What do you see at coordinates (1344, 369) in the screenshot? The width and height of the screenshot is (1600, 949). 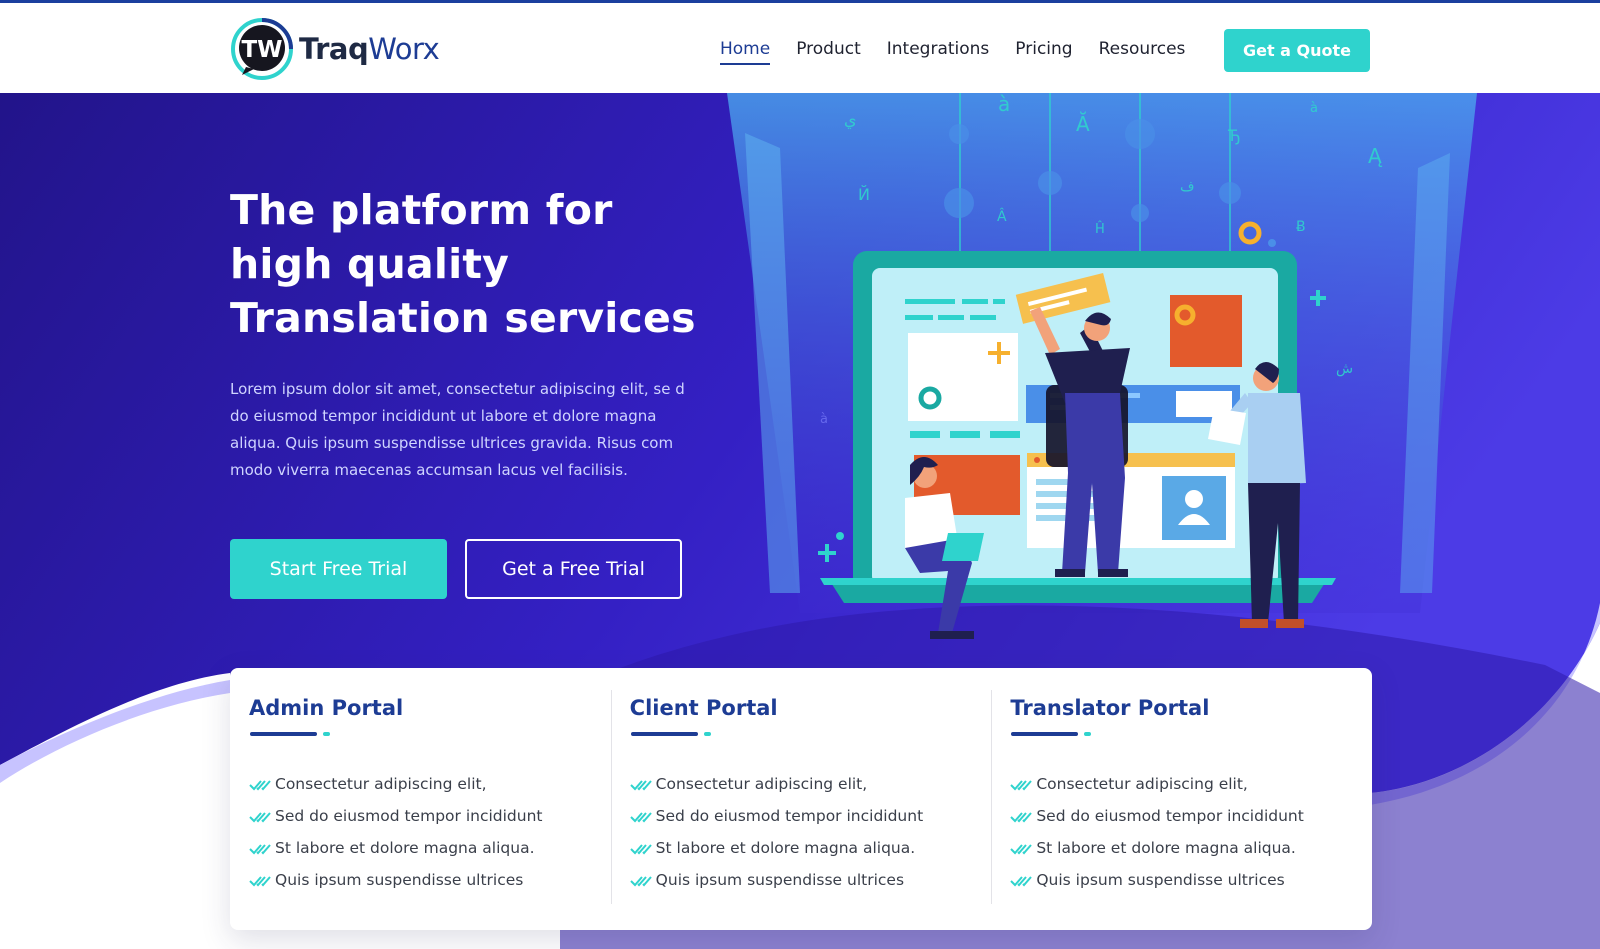 I see `svg-text: ش` at bounding box center [1344, 369].